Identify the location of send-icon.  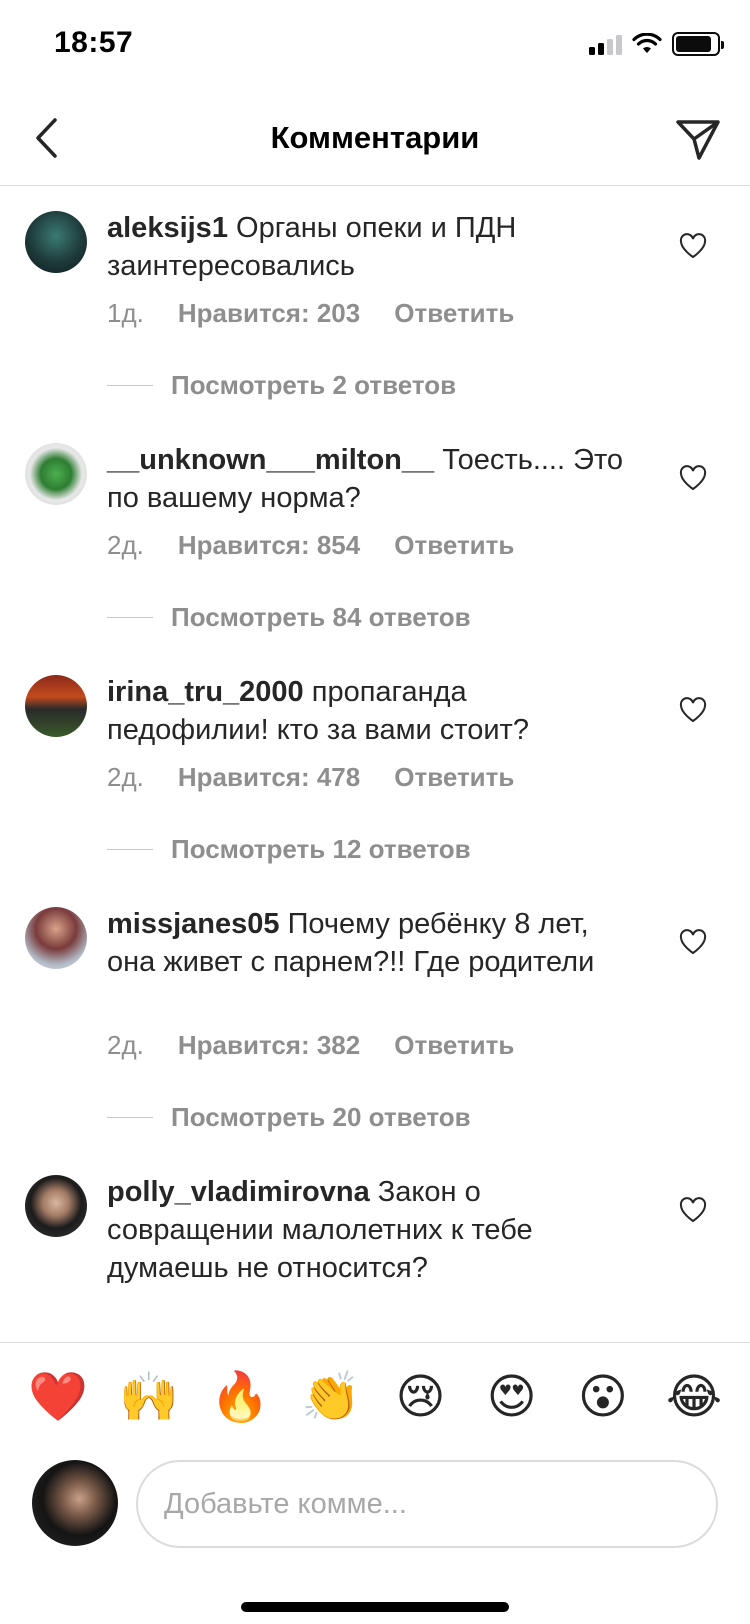
(698, 140).